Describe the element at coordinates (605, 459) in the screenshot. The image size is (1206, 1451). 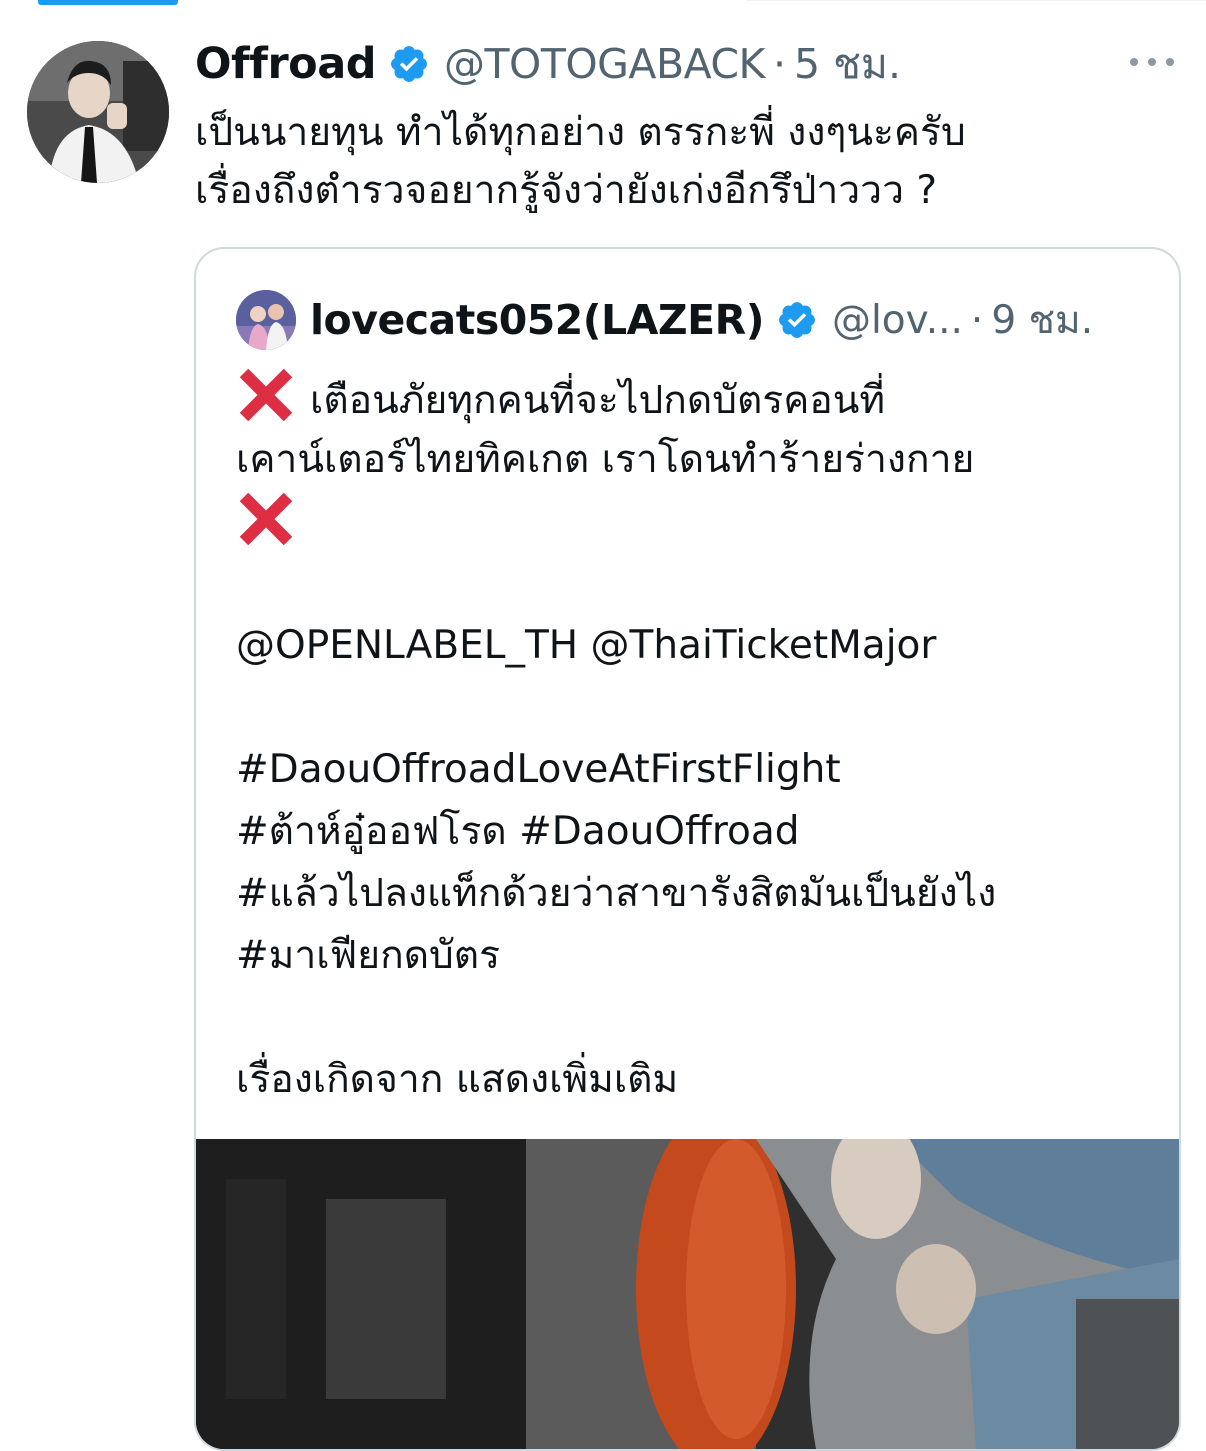
I see `quoted-text-line: เคาน์เตอร์ไทยทิคเกต เราโดนทำร้ายร่างกาย` at that location.